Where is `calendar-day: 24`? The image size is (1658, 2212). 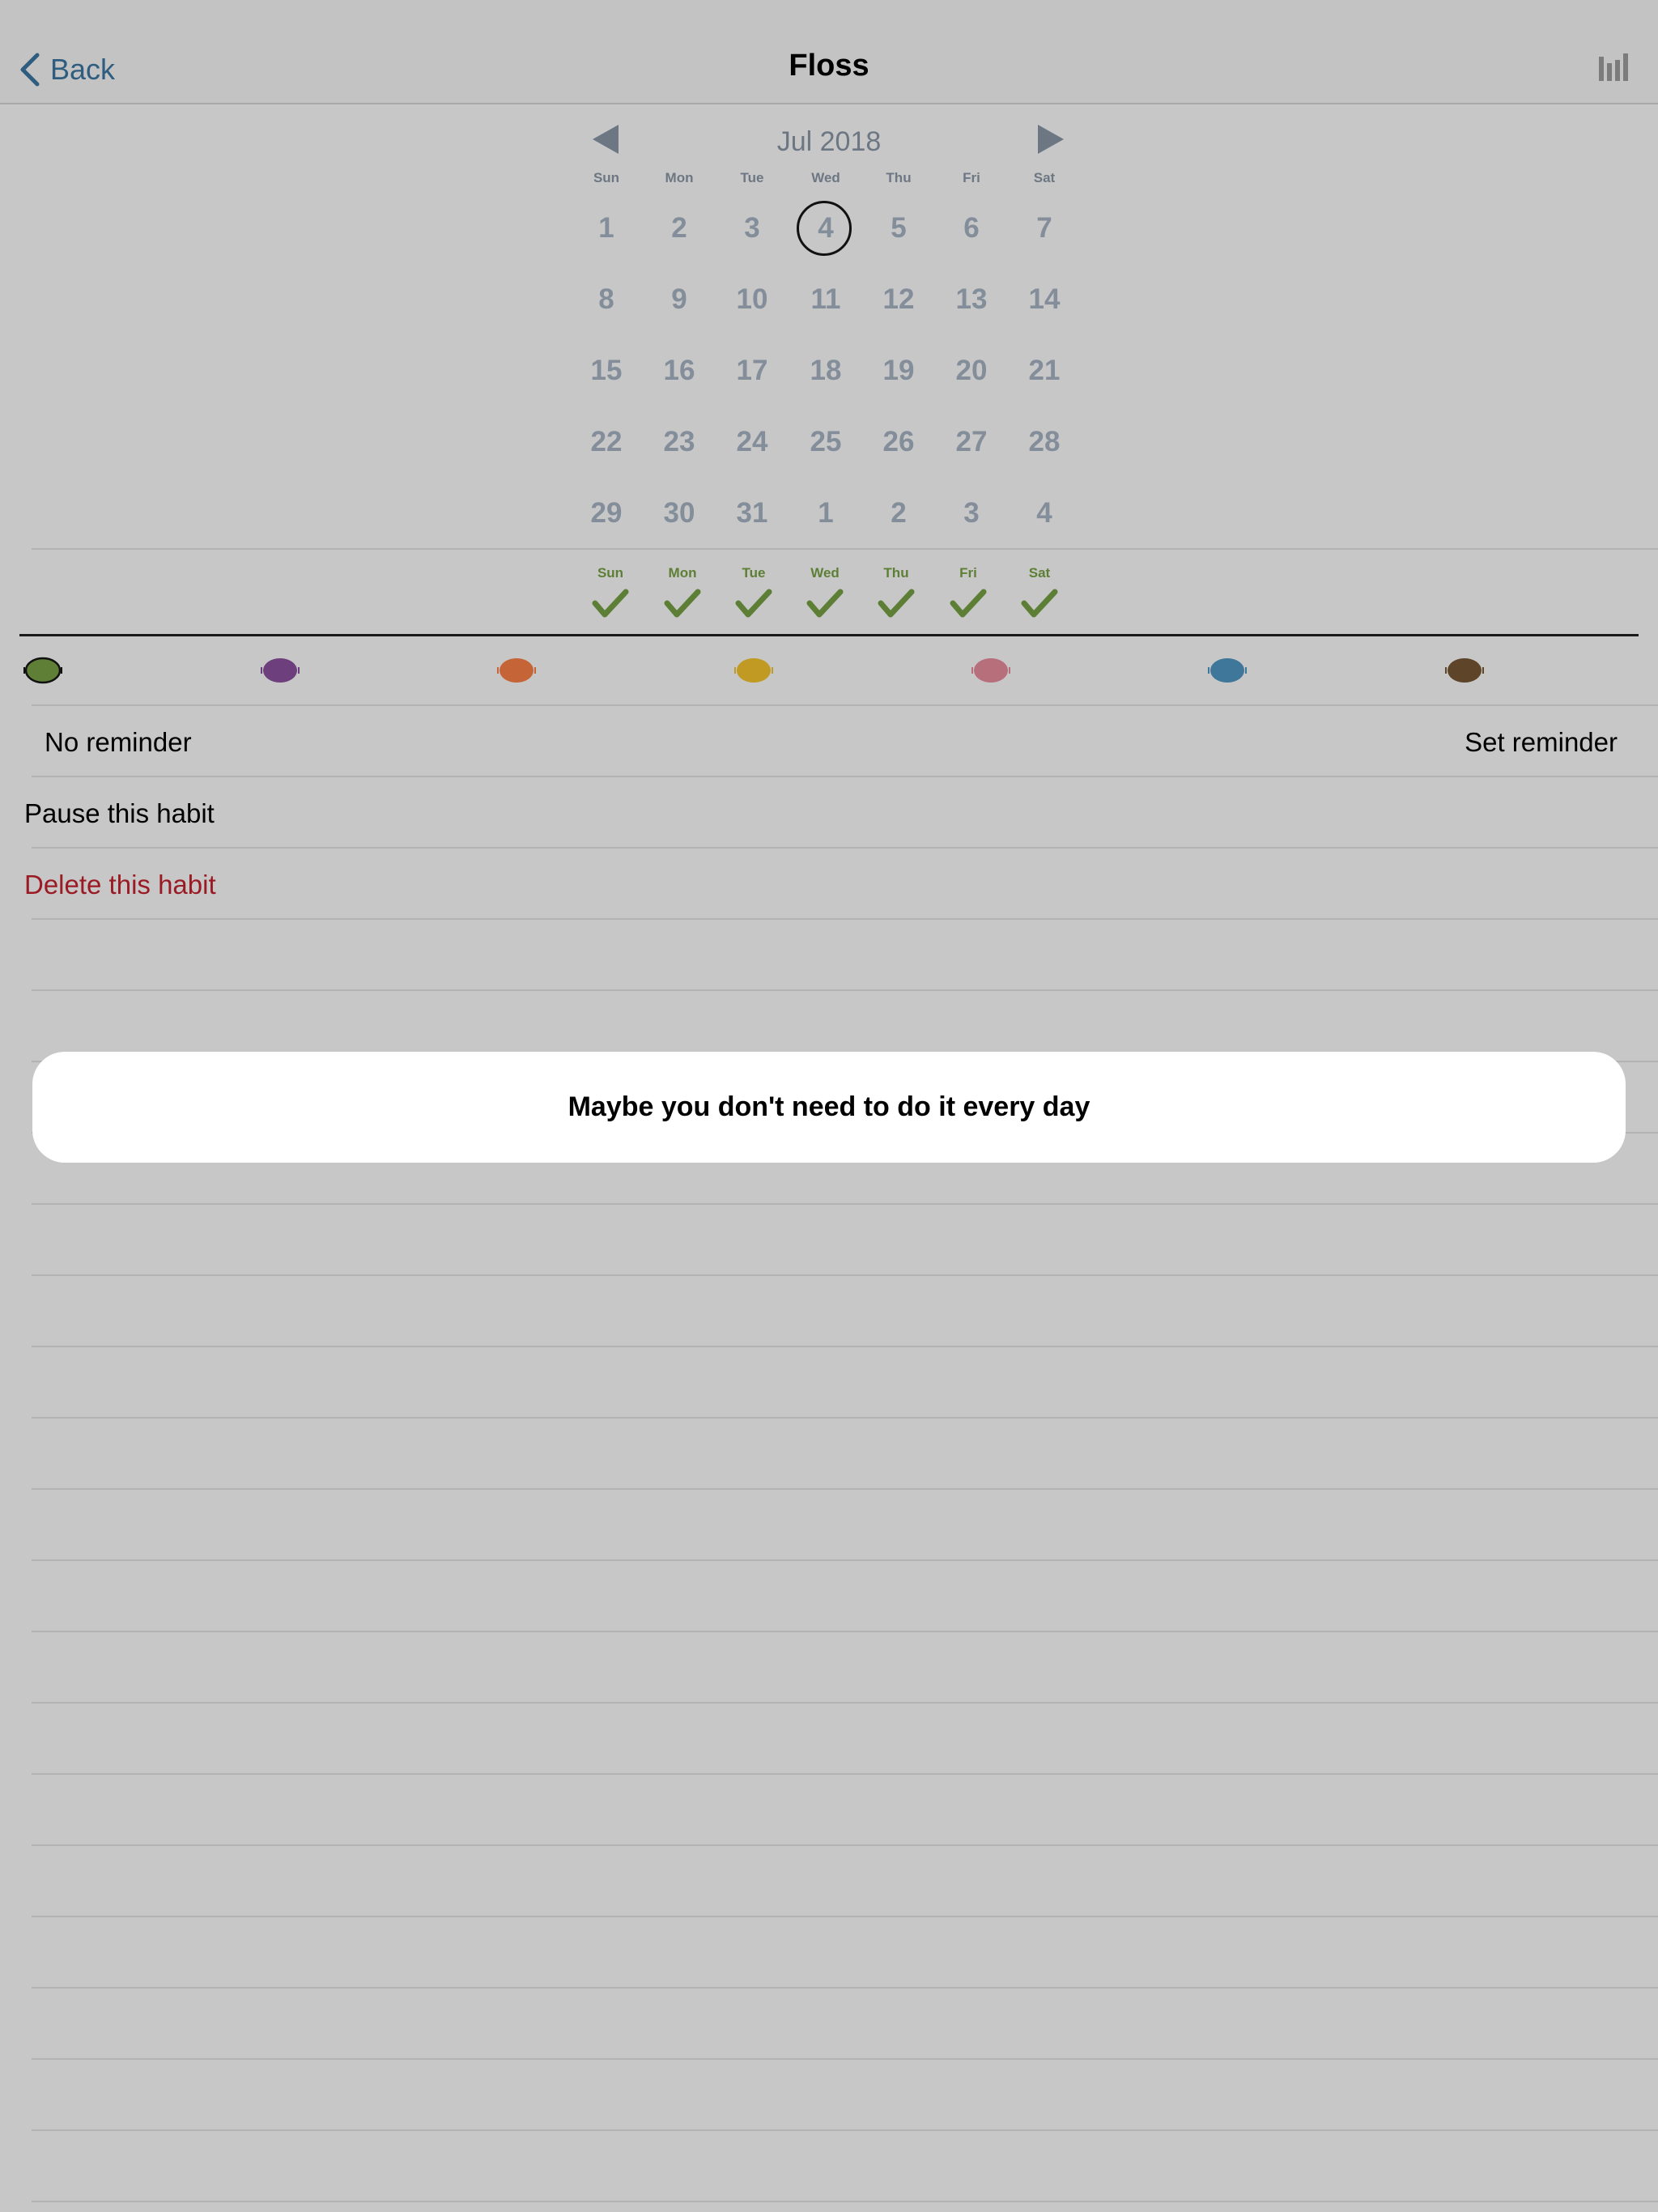 calendar-day: 24 is located at coordinates (752, 442).